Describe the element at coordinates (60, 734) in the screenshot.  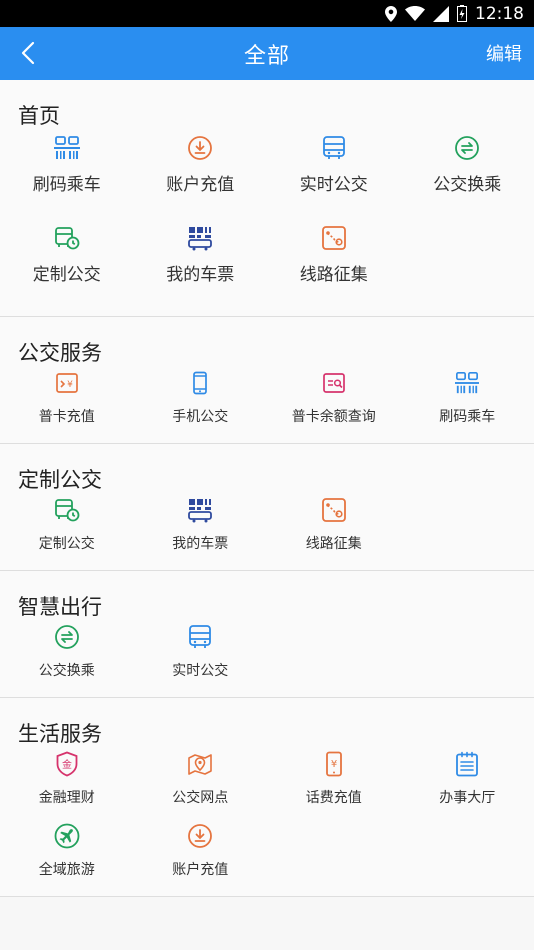
I see `section-title: 生活服务` at that location.